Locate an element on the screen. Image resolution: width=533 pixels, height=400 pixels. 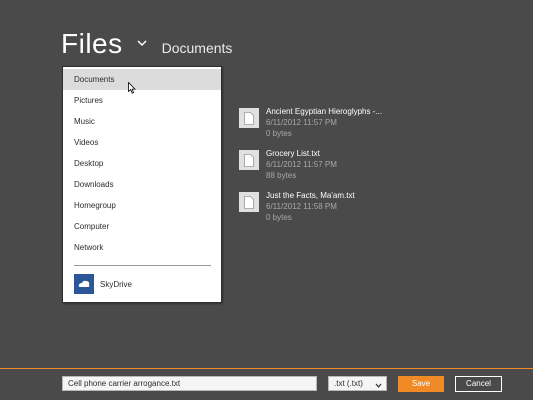
file-size: 88 bytes is located at coordinates (281, 175).